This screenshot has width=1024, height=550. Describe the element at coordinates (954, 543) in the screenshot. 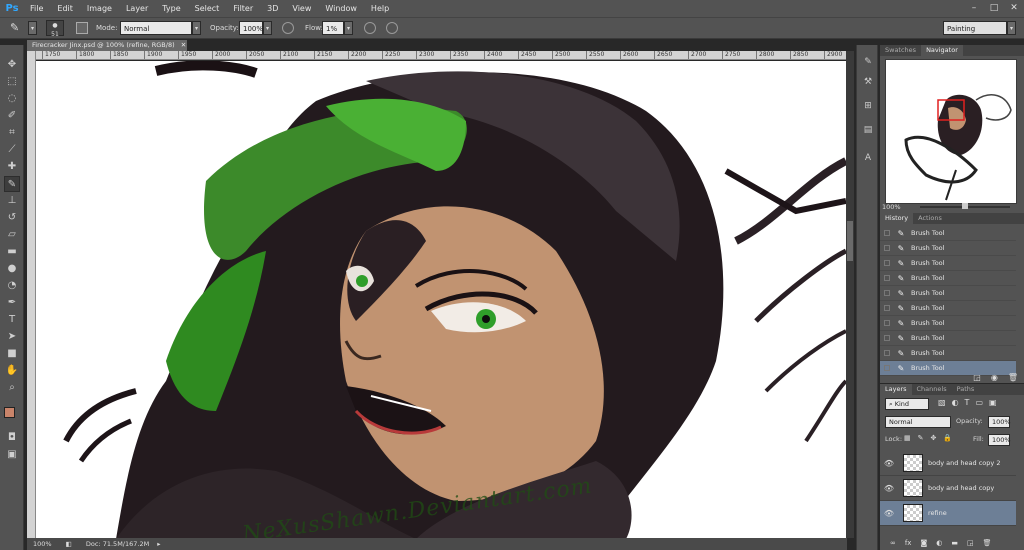

I see `new-group-icon: ▬` at that location.